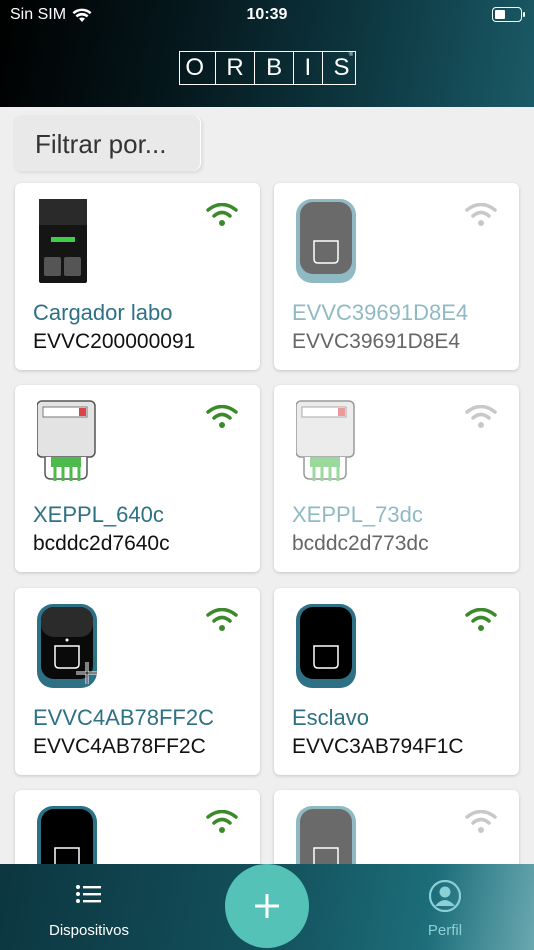 Image resolution: width=534 pixels, height=950 pixels. I want to click on device-name: EVVC39691D8E4, so click(380, 312).